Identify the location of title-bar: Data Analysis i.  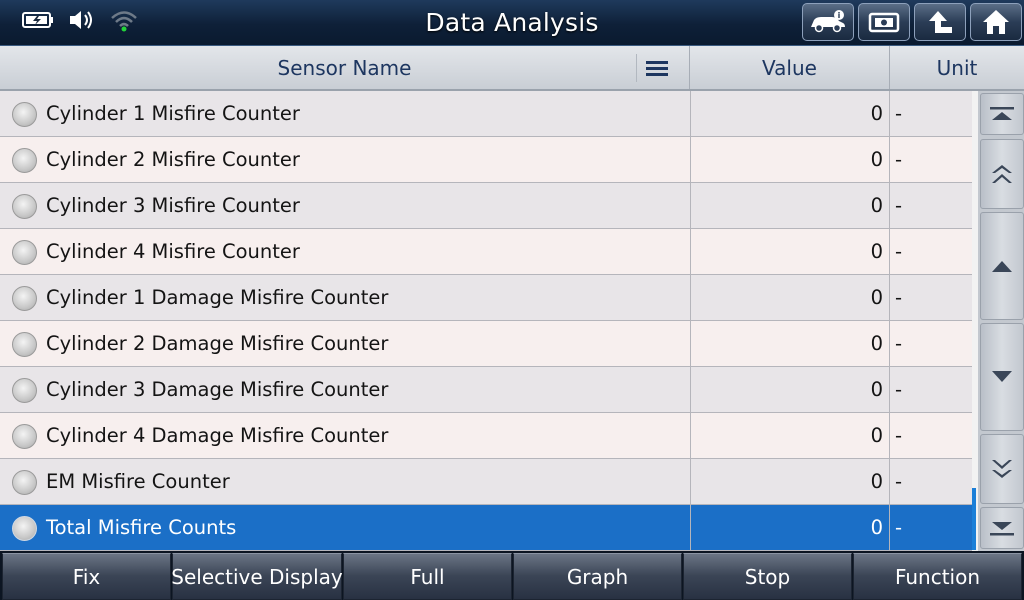
(512, 23).